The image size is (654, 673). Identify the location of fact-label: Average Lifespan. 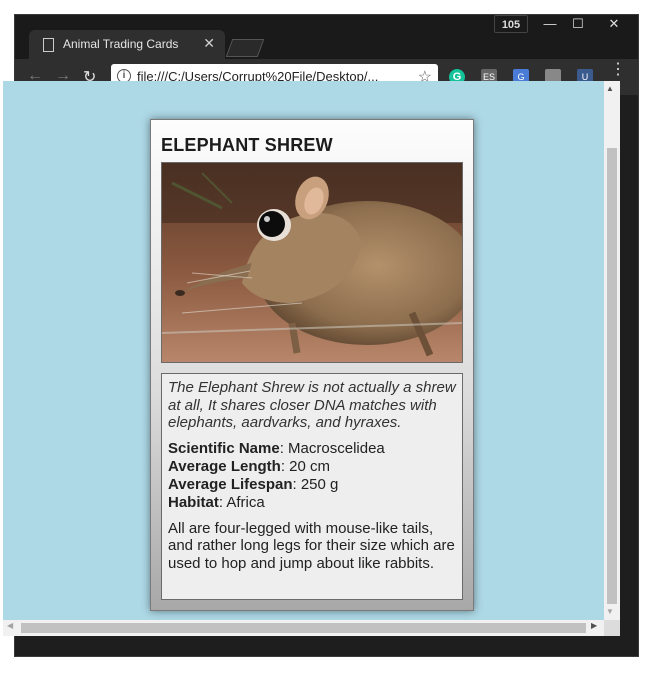
(230, 484).